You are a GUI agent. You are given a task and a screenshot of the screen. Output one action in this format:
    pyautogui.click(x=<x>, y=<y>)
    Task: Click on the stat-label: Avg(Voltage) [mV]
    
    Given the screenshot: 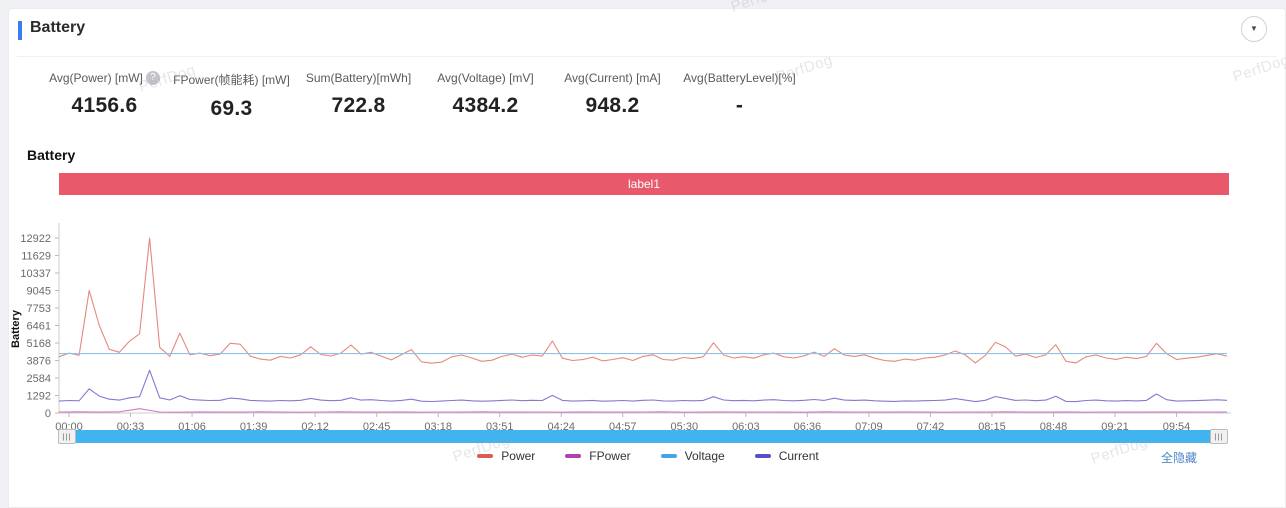 What is the action you would take?
    pyautogui.click(x=485, y=78)
    